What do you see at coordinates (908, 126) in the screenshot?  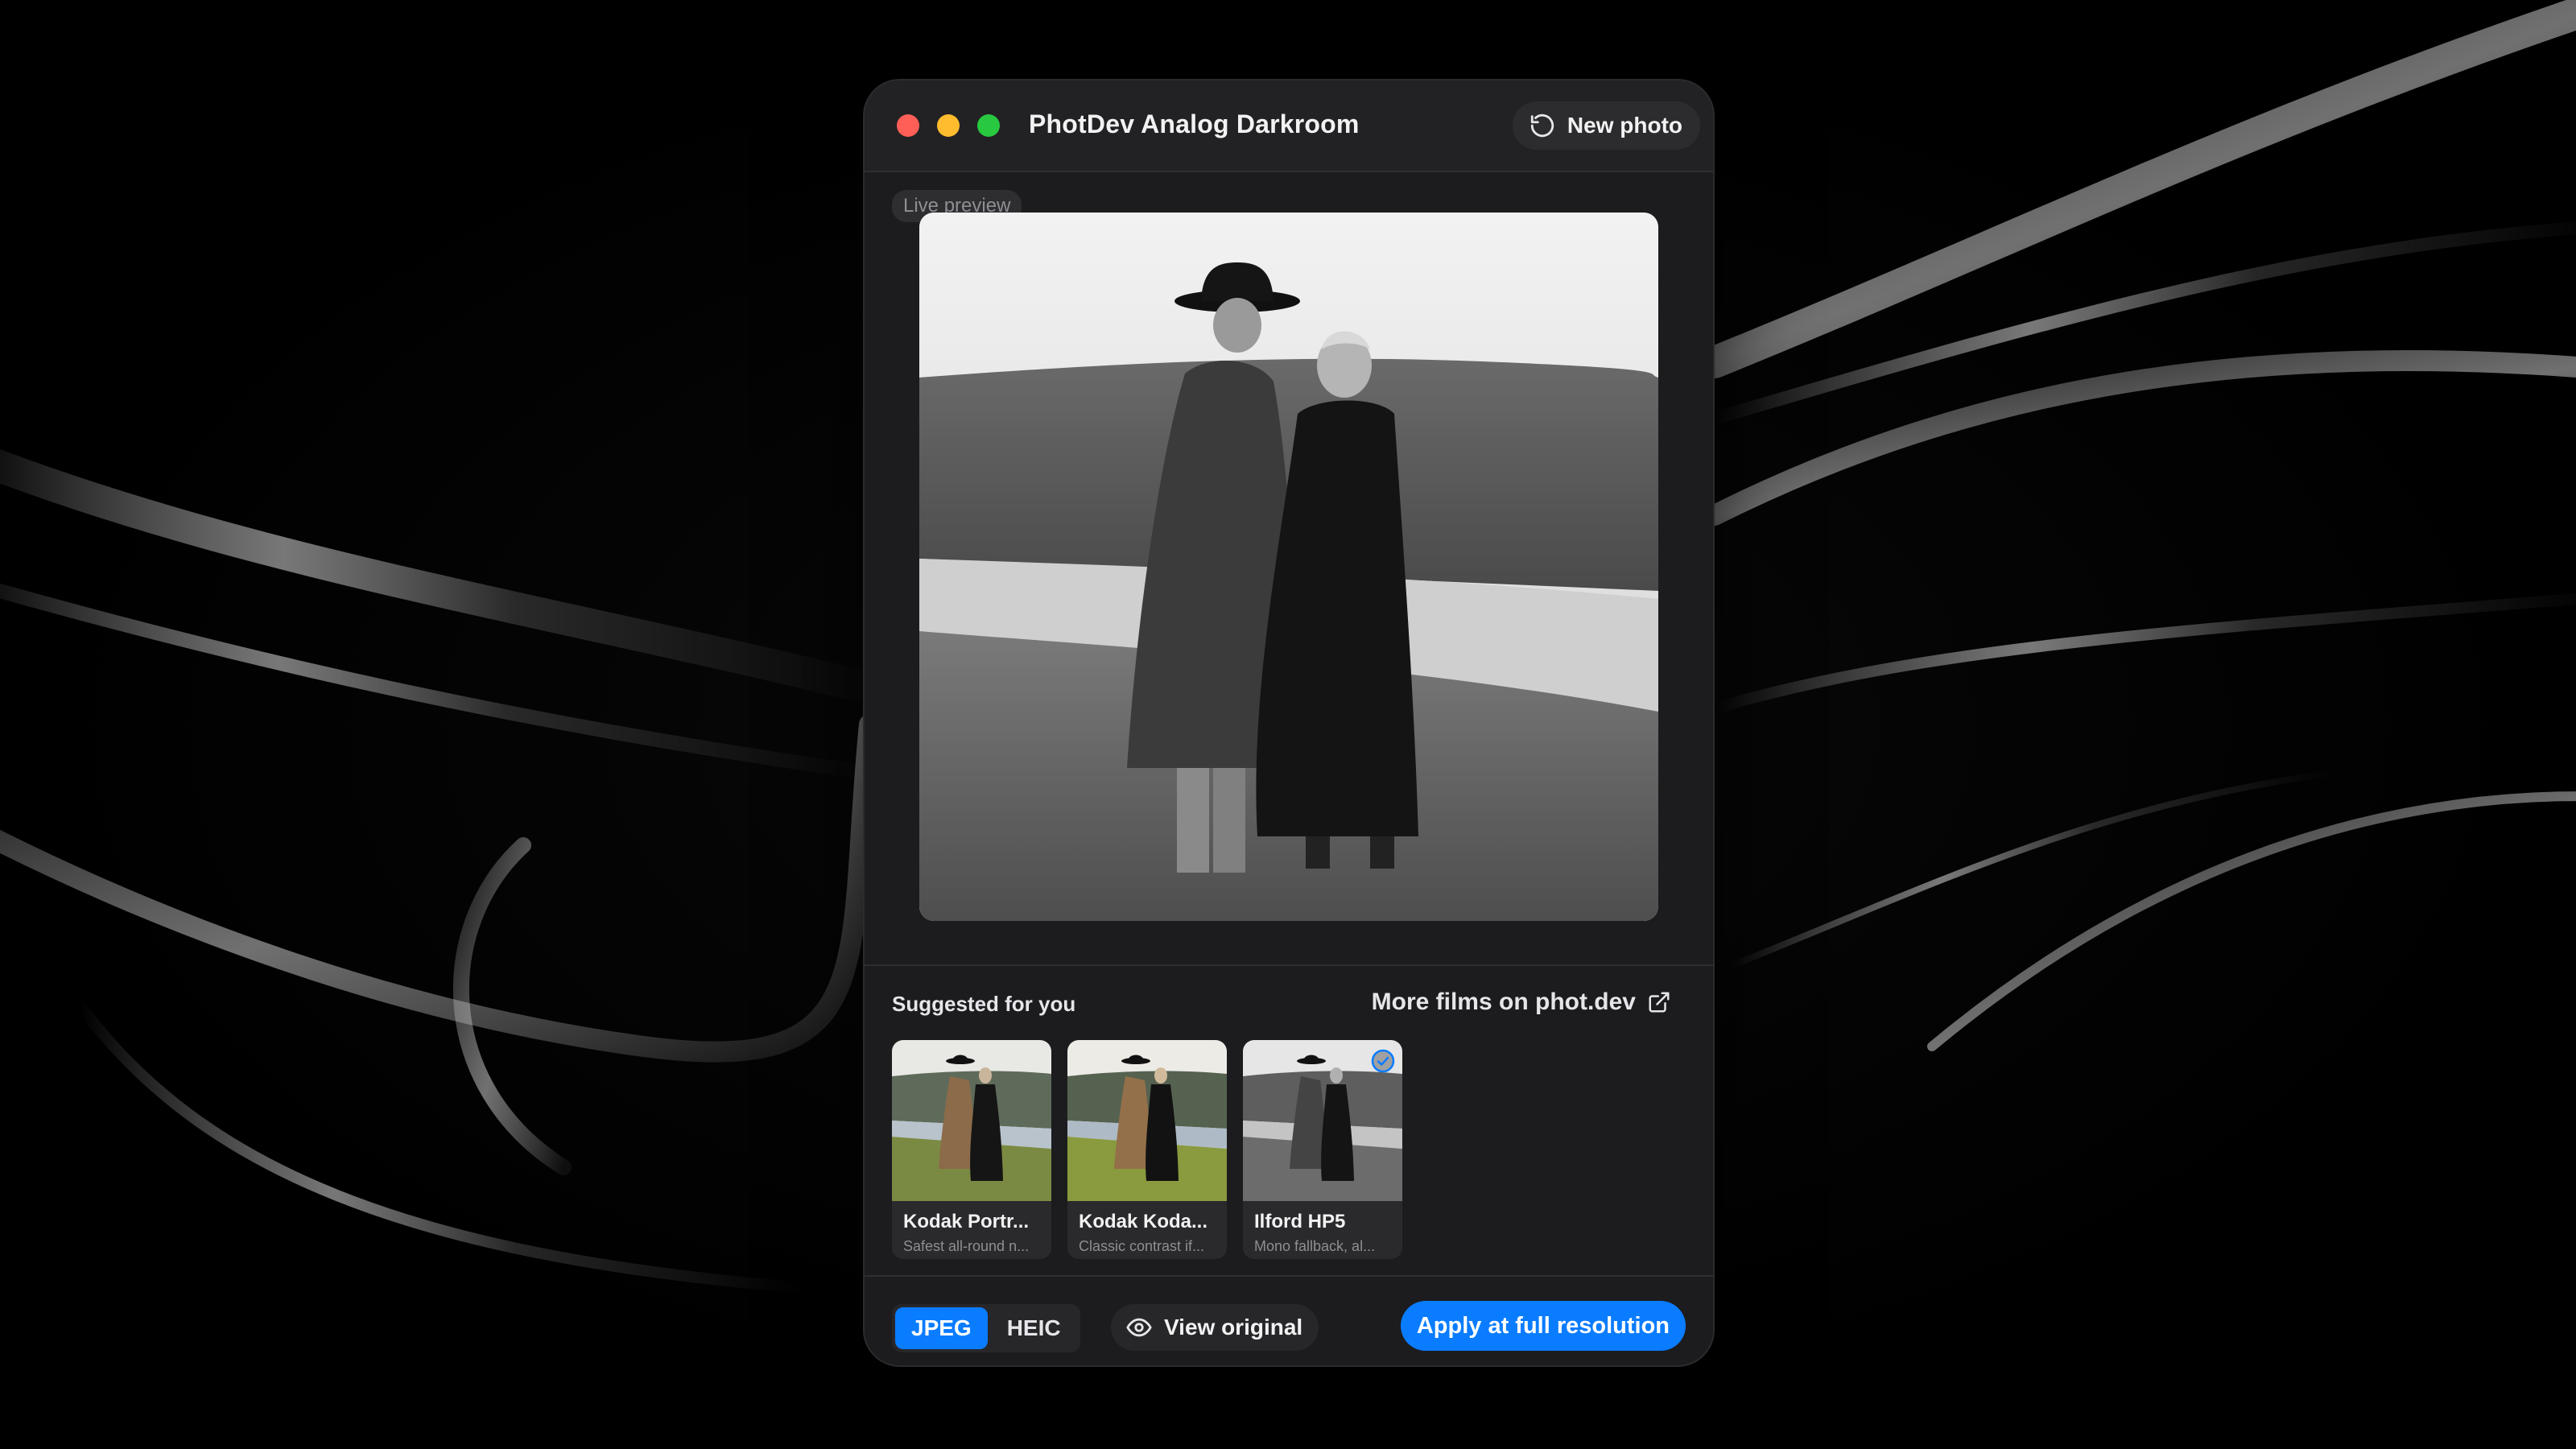 I see `close-window-button` at bounding box center [908, 126].